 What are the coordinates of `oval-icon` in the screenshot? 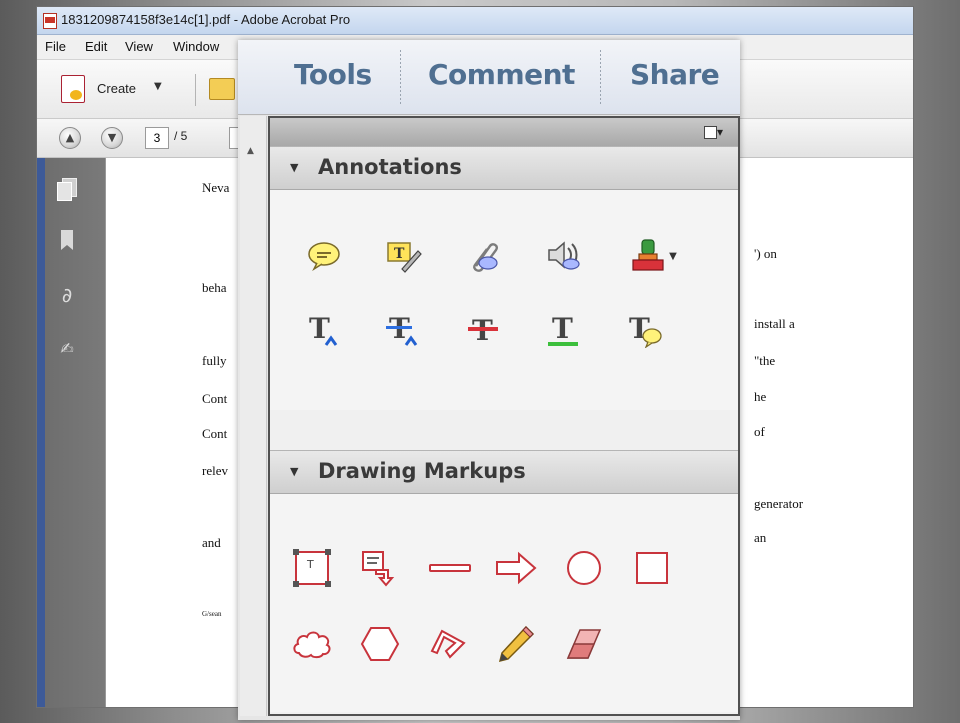 It's located at (584, 568).